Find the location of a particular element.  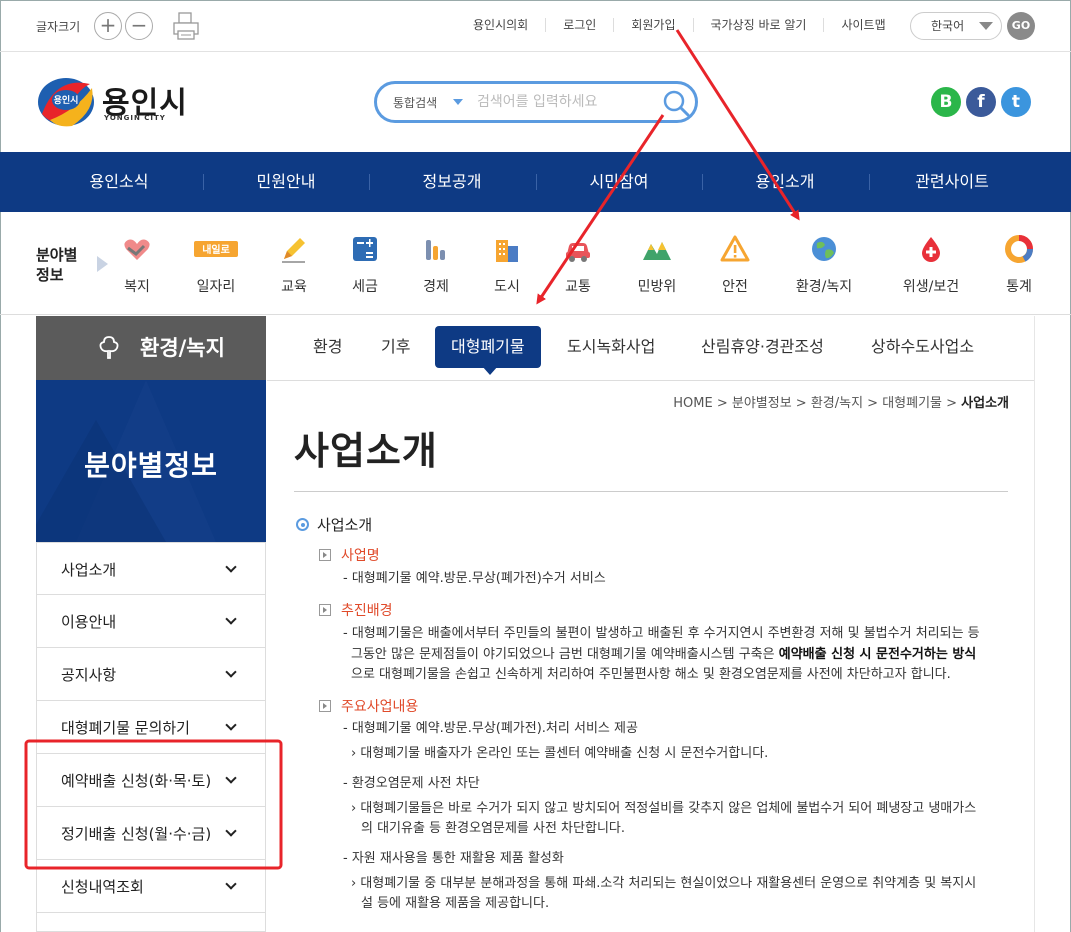

search-bar: 통합검색 is located at coordinates (536, 102).